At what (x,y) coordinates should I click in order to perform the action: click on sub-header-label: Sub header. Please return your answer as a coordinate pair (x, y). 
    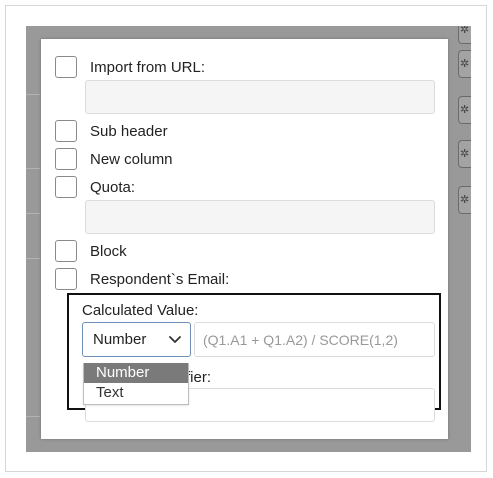
    Looking at the image, I should click on (129, 131).